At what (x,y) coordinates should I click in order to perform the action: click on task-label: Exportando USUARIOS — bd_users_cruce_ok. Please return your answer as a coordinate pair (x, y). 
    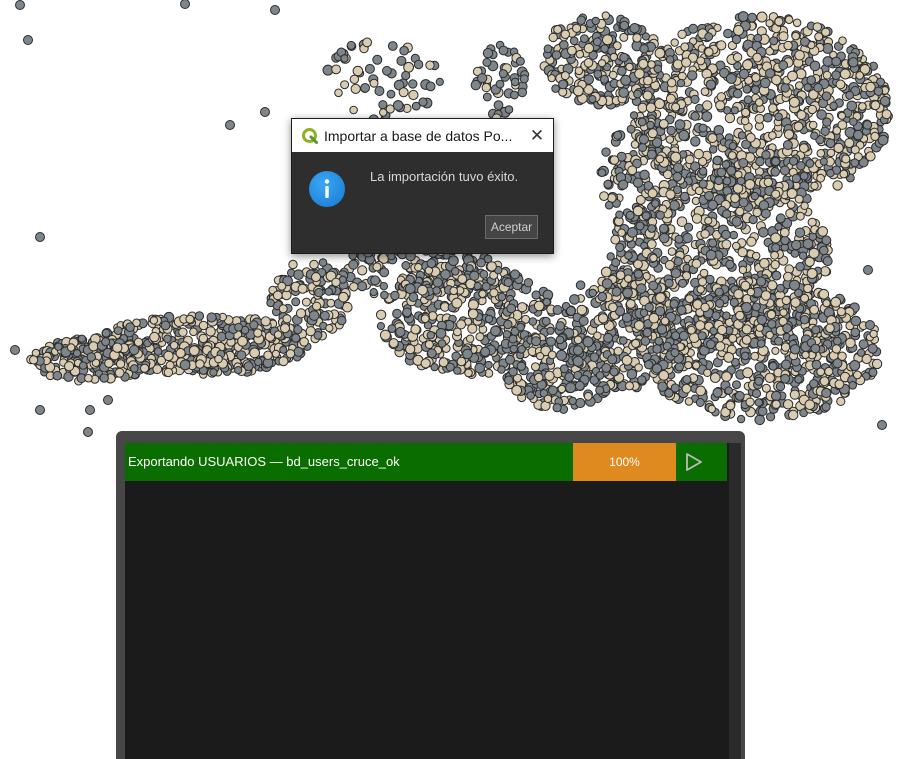
    Looking at the image, I should click on (264, 461).